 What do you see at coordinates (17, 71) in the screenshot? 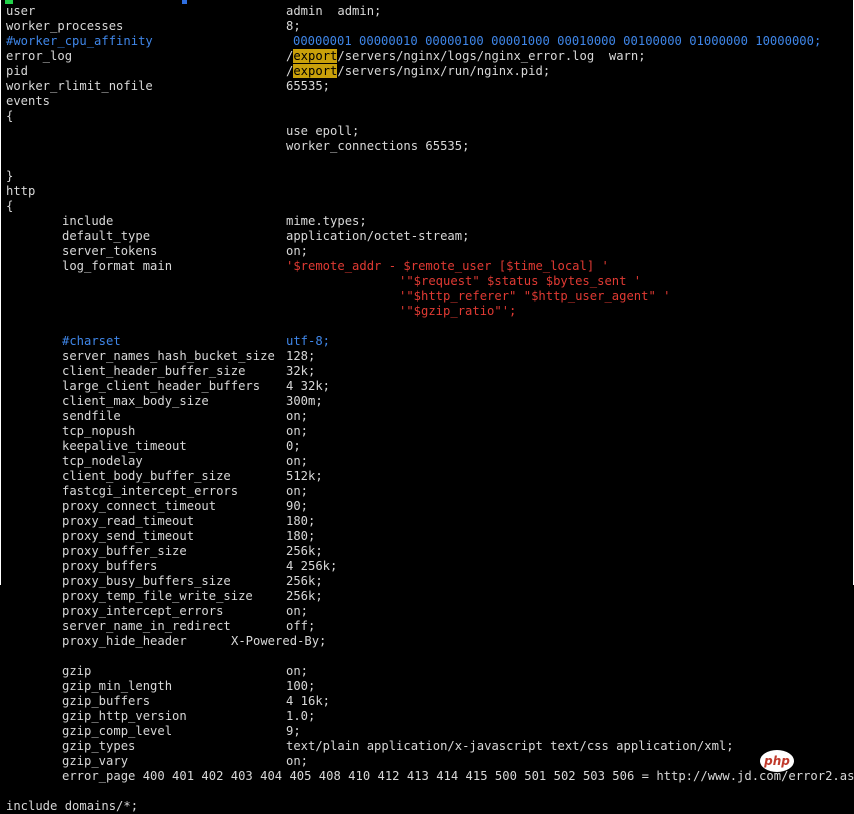
I see `config-directive: pid` at bounding box center [17, 71].